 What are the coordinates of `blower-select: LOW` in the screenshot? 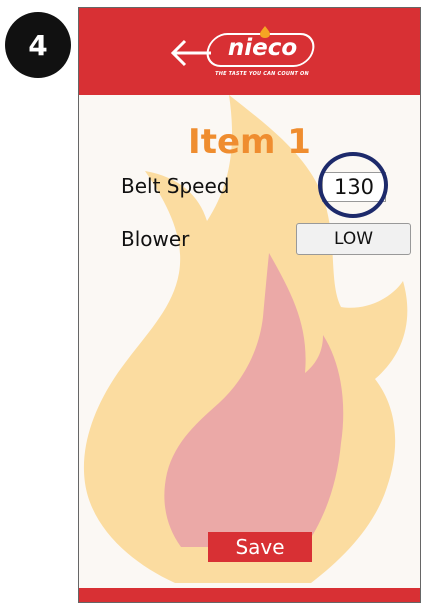 It's located at (353, 239).